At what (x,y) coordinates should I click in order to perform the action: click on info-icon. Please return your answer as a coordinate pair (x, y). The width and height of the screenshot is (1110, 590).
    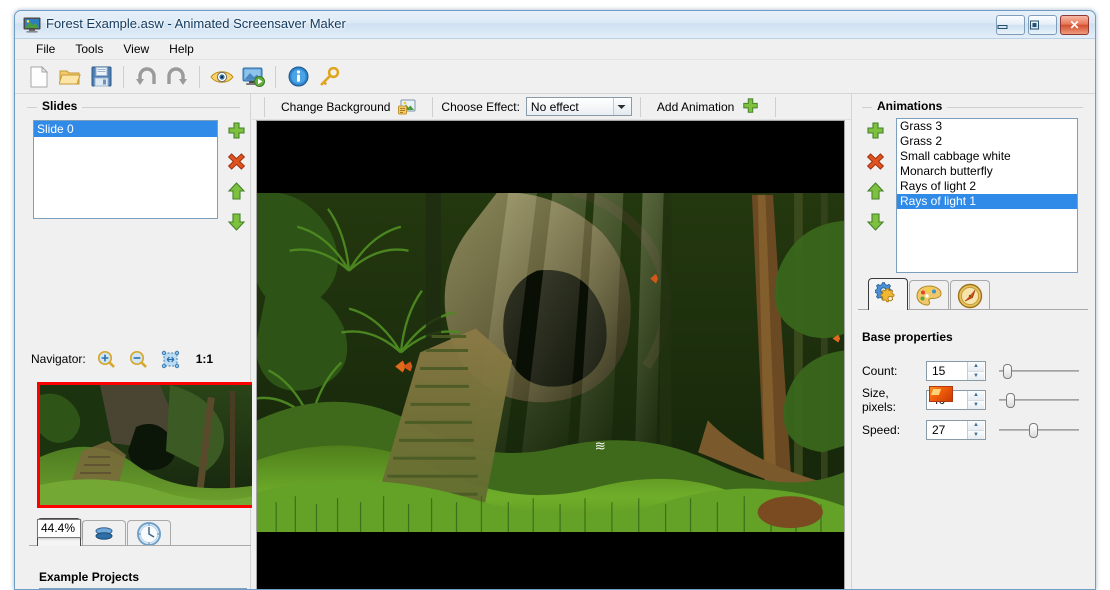
    Looking at the image, I should click on (298, 77).